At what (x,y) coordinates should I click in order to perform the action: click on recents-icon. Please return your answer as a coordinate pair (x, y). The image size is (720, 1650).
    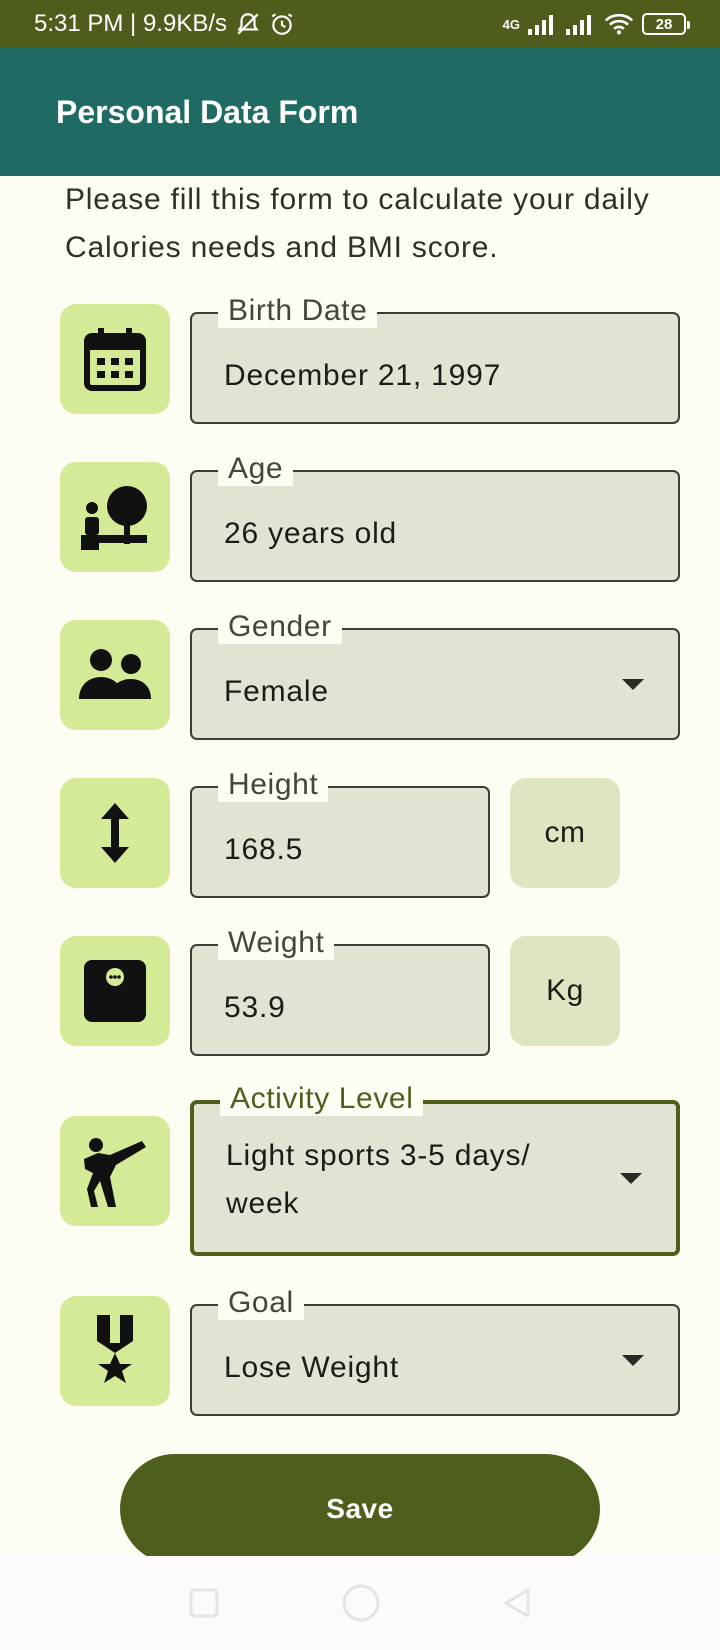
    Looking at the image, I should click on (204, 1603).